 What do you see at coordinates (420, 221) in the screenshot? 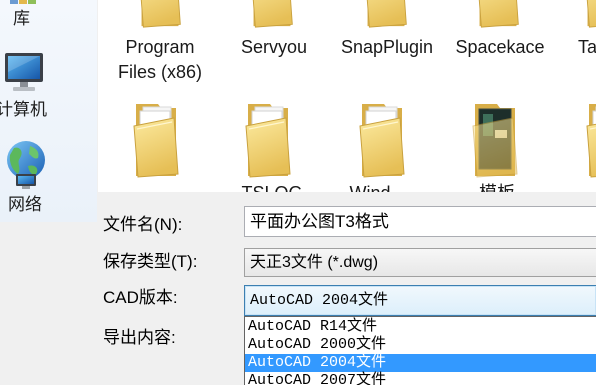
I see `filename-input: 平面办公图T3格式` at bounding box center [420, 221].